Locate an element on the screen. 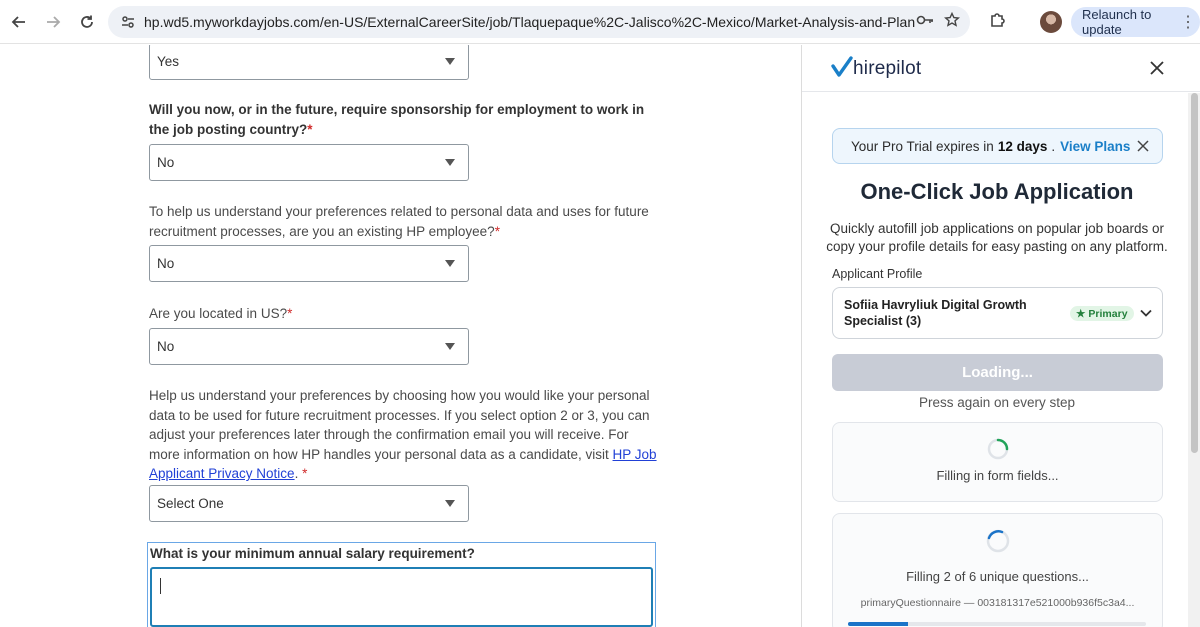 This screenshot has height=627, width=1200. bookmark-star-icon is located at coordinates (952, 22).